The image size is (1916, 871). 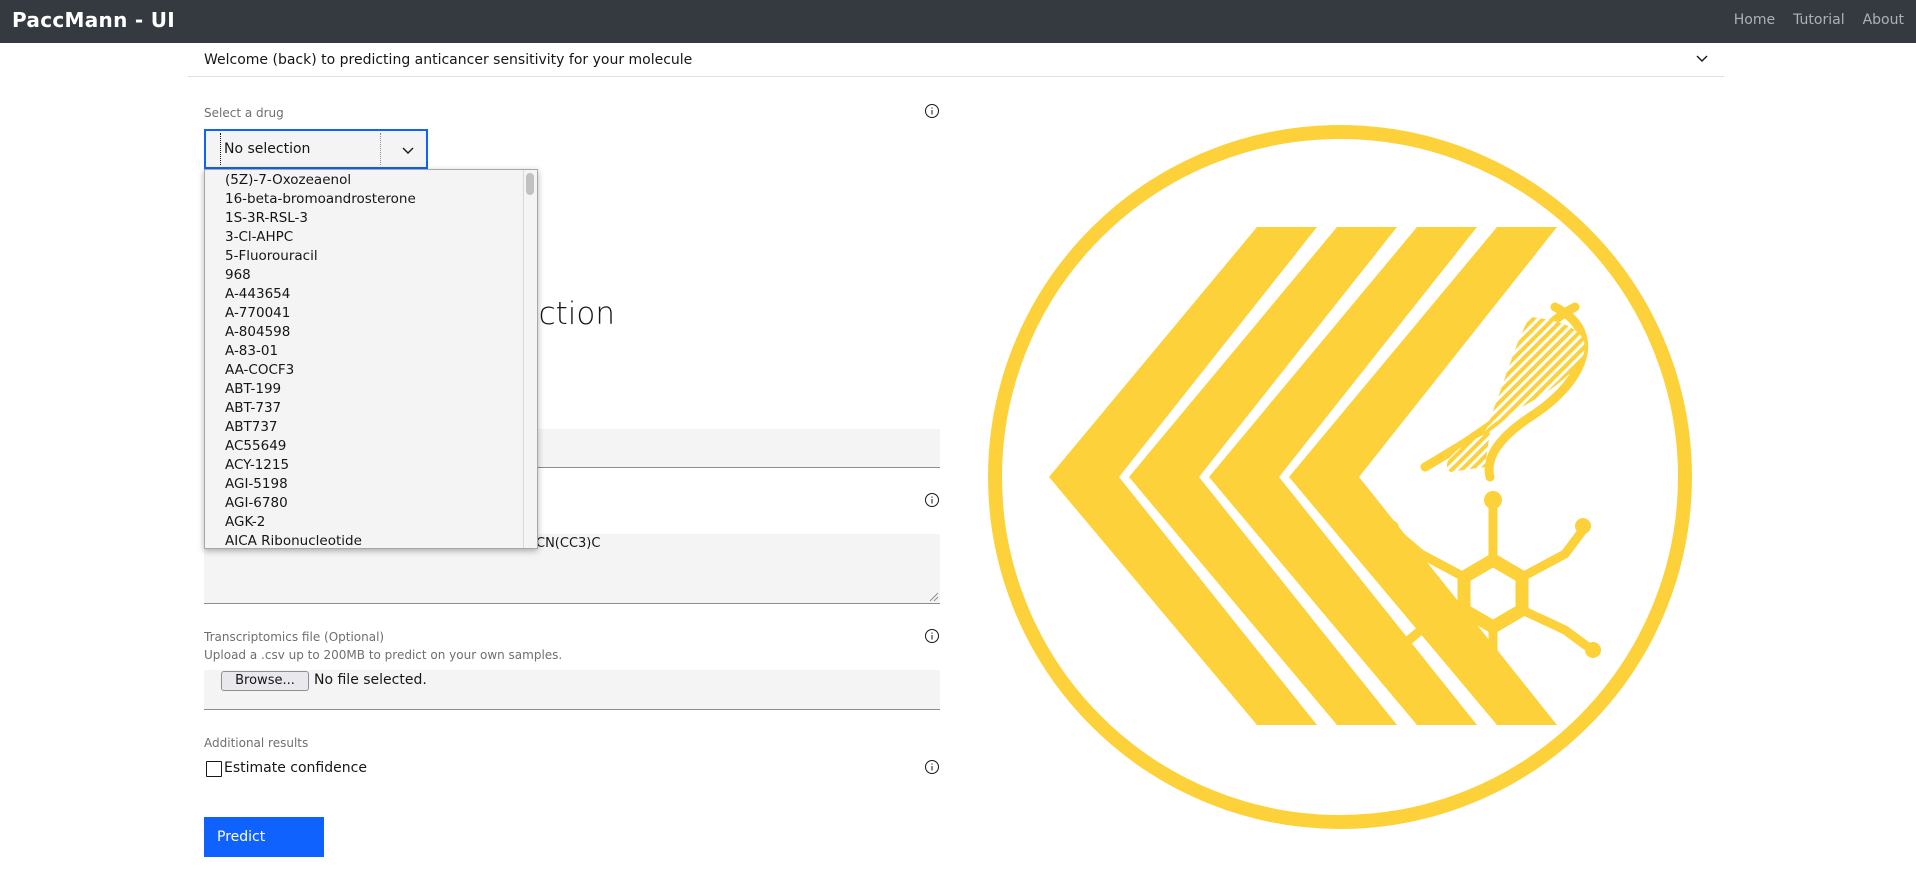 I want to click on scrollbar-thumb, so click(x=530, y=184).